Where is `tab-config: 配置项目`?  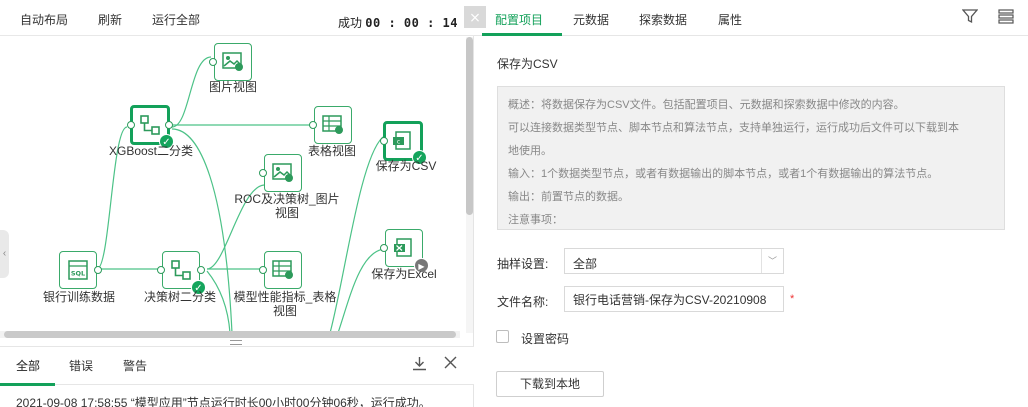 tab-config: 配置项目 is located at coordinates (519, 19).